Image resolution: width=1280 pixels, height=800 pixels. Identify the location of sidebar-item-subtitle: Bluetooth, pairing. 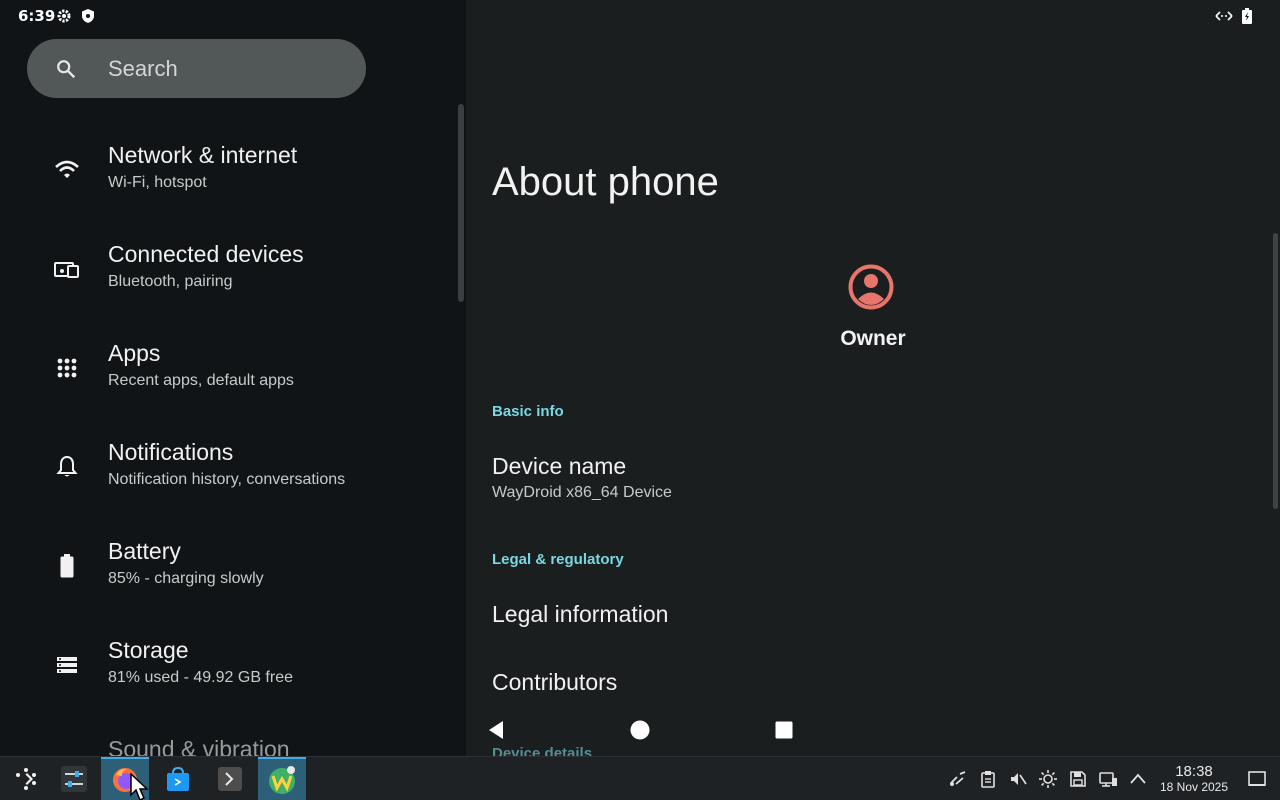
(170, 281).